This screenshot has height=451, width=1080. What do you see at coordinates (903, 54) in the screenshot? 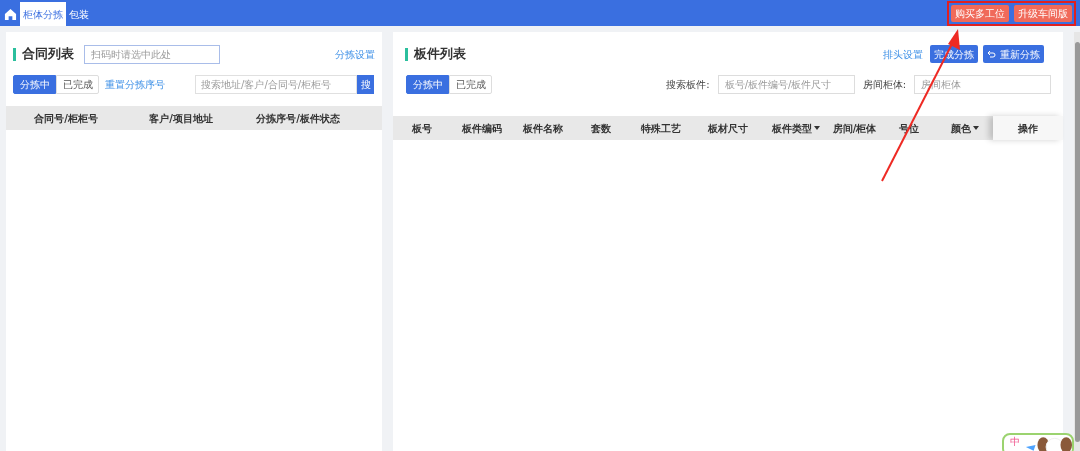
I see `header-settings-link: 排头设置` at bounding box center [903, 54].